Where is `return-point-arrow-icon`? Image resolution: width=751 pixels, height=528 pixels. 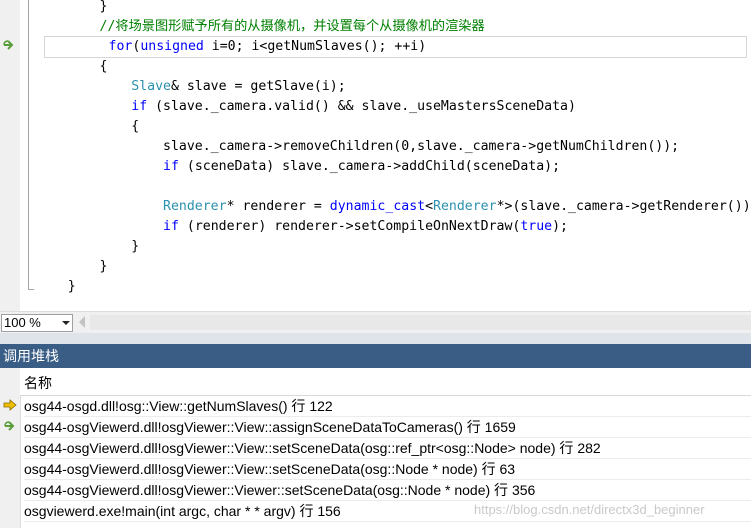
return-point-arrow-icon is located at coordinates (8, 45).